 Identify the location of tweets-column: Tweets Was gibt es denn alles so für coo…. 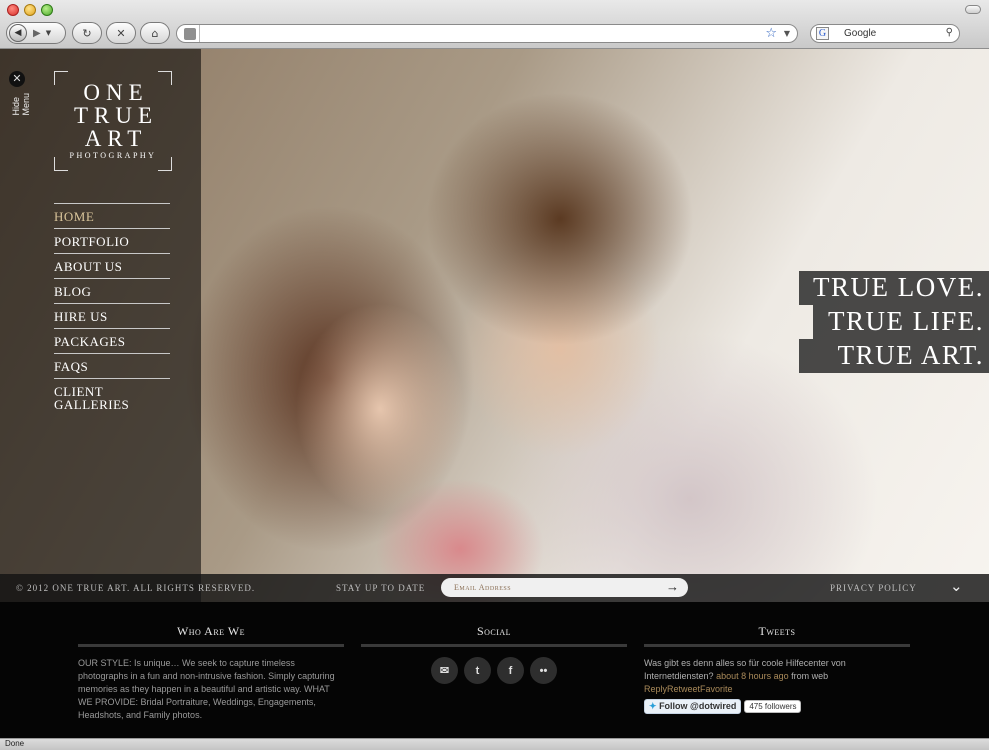
(777, 669).